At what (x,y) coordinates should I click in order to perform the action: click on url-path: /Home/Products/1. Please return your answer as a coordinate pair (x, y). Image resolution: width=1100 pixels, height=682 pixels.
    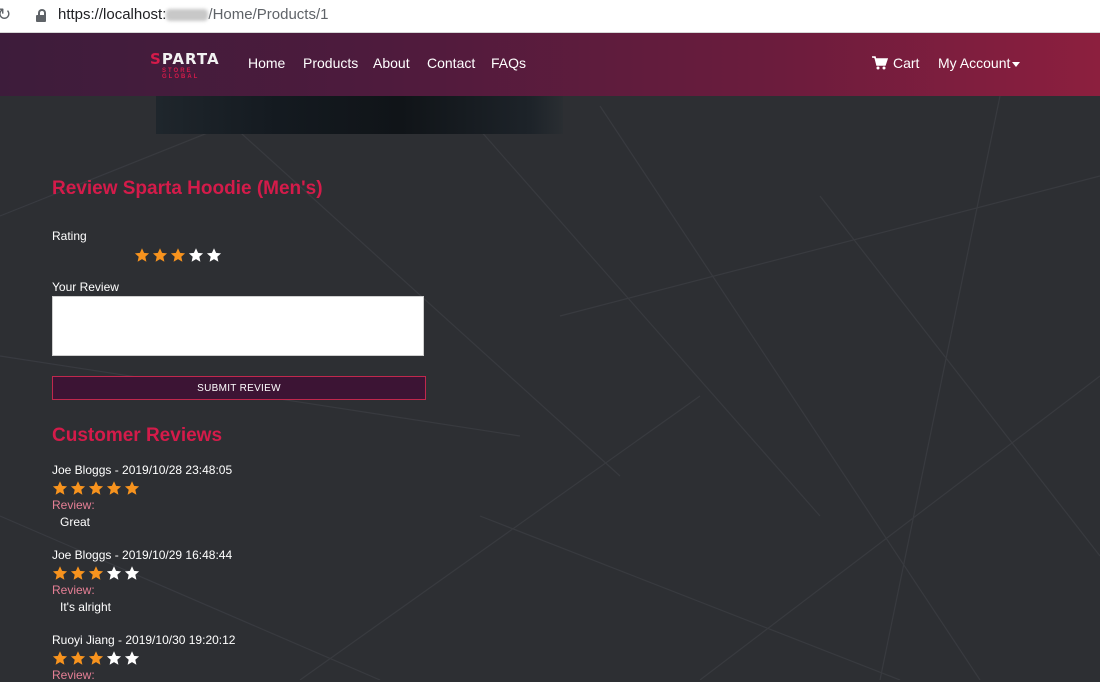
    Looking at the image, I should click on (268, 14).